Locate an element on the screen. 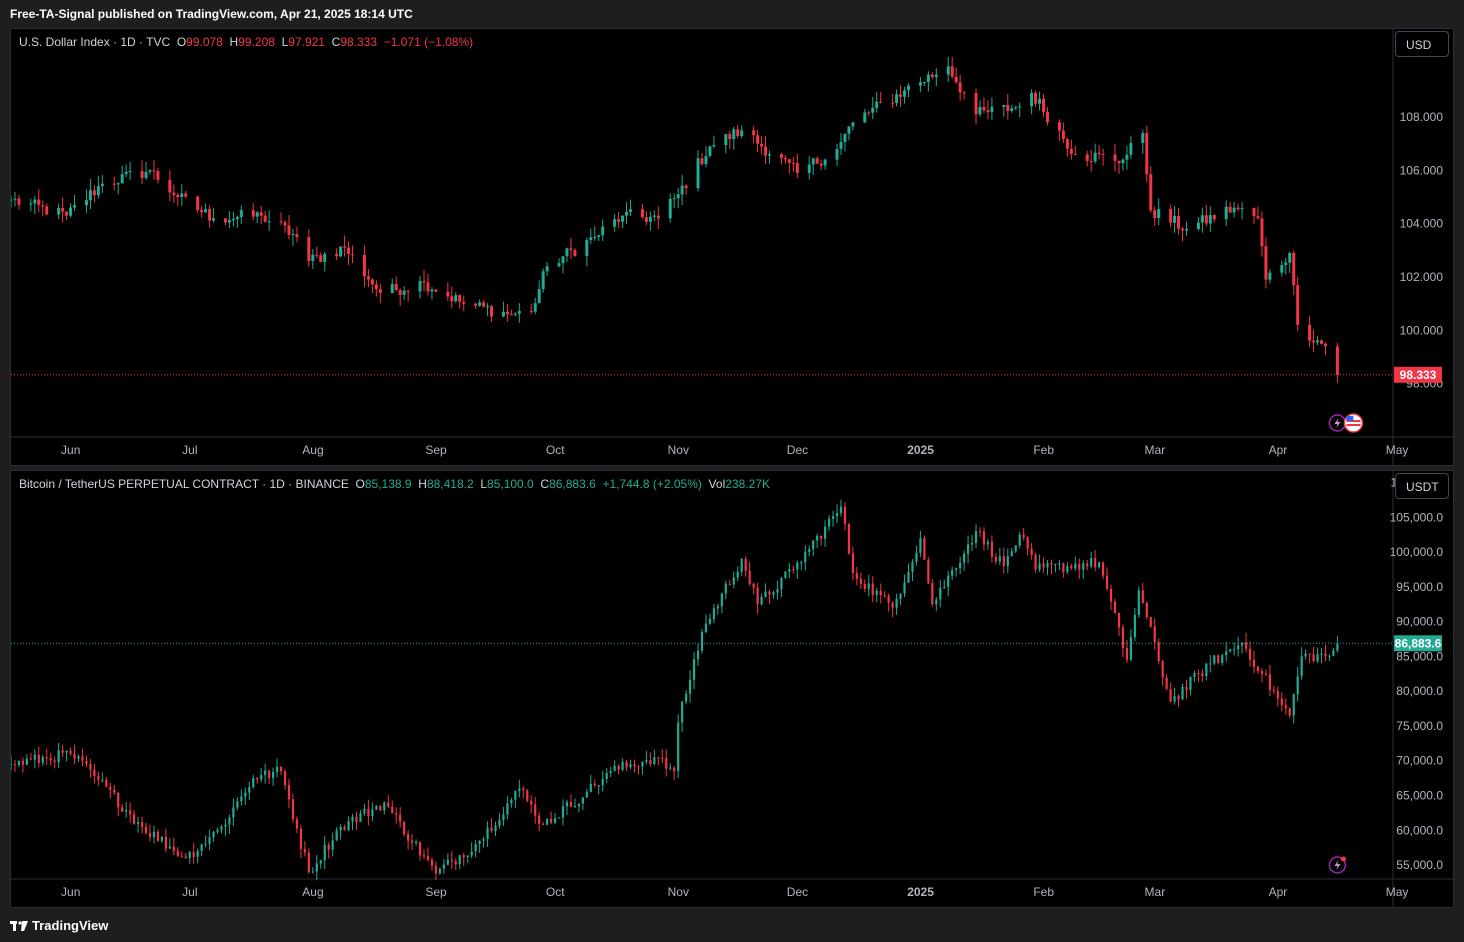  dxy-currency-button: USD is located at coordinates (1422, 44).